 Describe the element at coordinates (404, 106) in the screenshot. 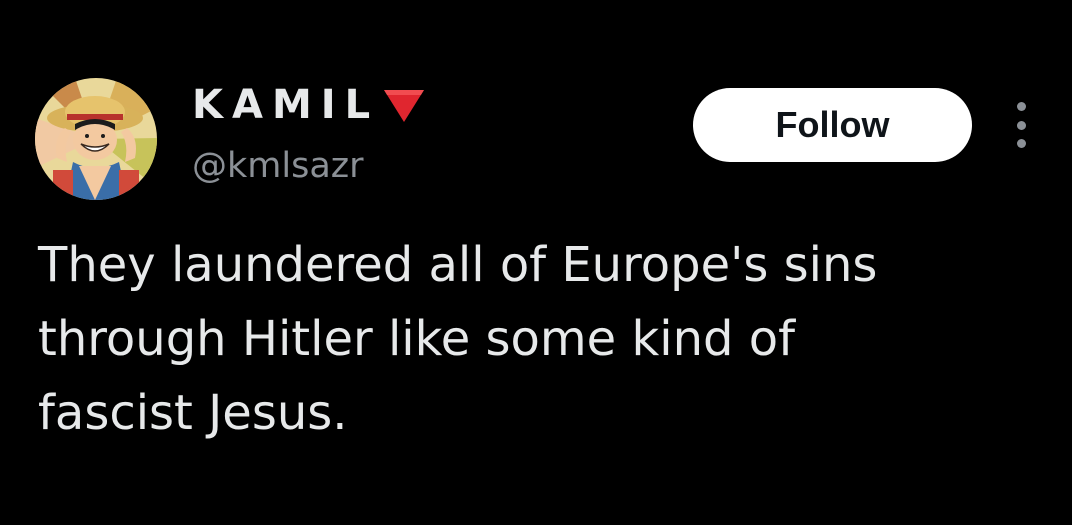

I see `red-triangle-pointed-down-icon` at that location.